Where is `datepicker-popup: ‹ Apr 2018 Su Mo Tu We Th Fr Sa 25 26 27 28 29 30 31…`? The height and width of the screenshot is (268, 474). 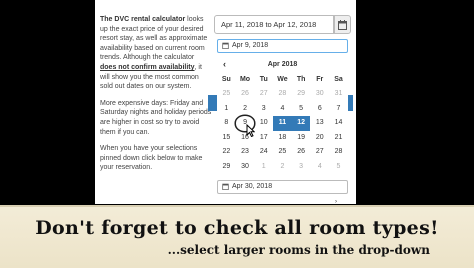
datepicker-popup: ‹ Apr 2018 Su Mo Tu We Th Fr Sa 25 26 27 28 29 30 31… is located at coordinates (282, 117).